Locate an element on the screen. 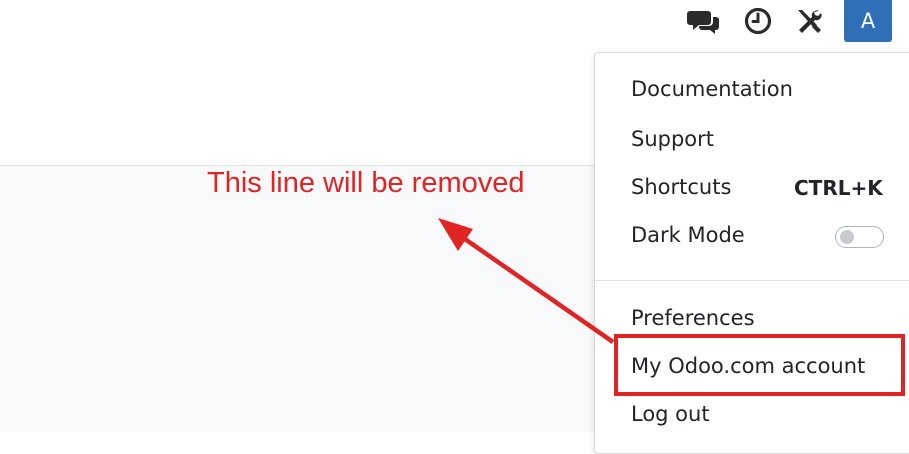 The height and width of the screenshot is (454, 909). avatar-initial: A is located at coordinates (868, 21).